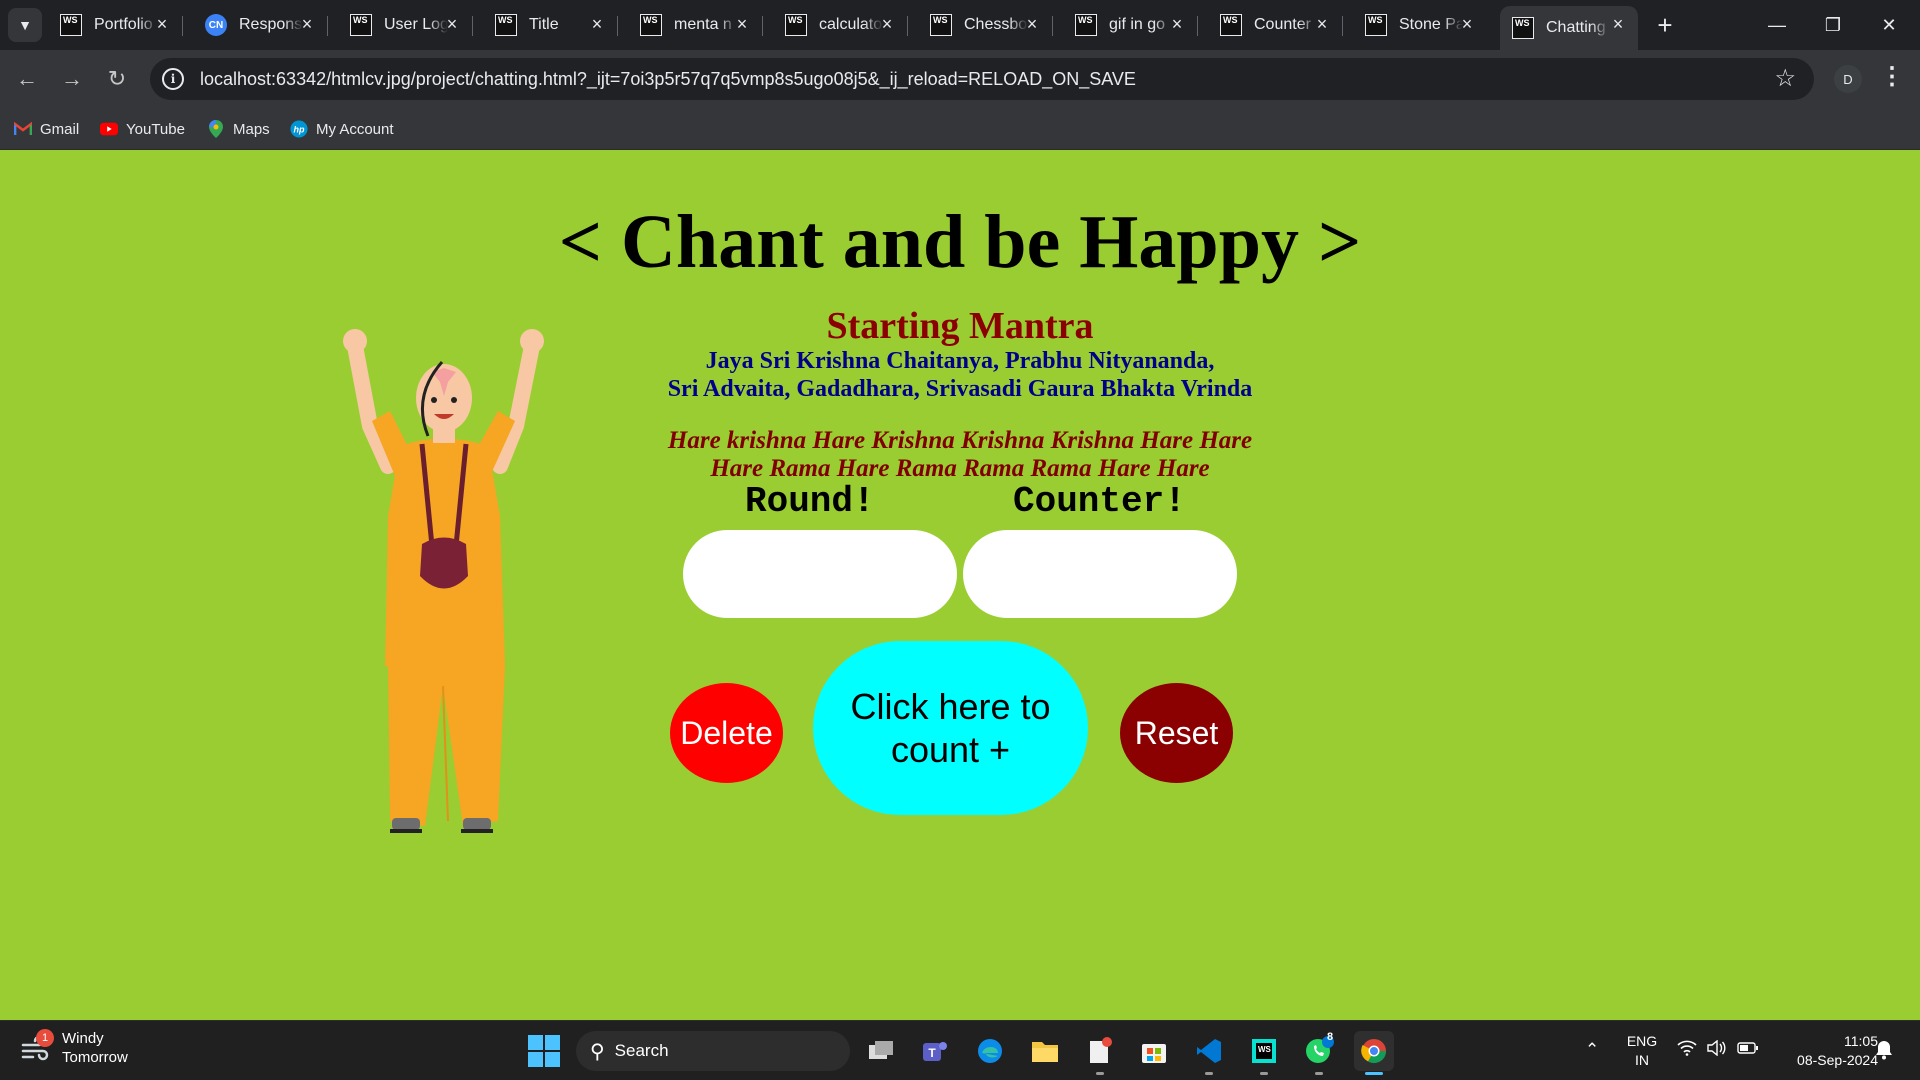  What do you see at coordinates (1884, 1052) in the screenshot?
I see `notification-bell-icon` at bounding box center [1884, 1052].